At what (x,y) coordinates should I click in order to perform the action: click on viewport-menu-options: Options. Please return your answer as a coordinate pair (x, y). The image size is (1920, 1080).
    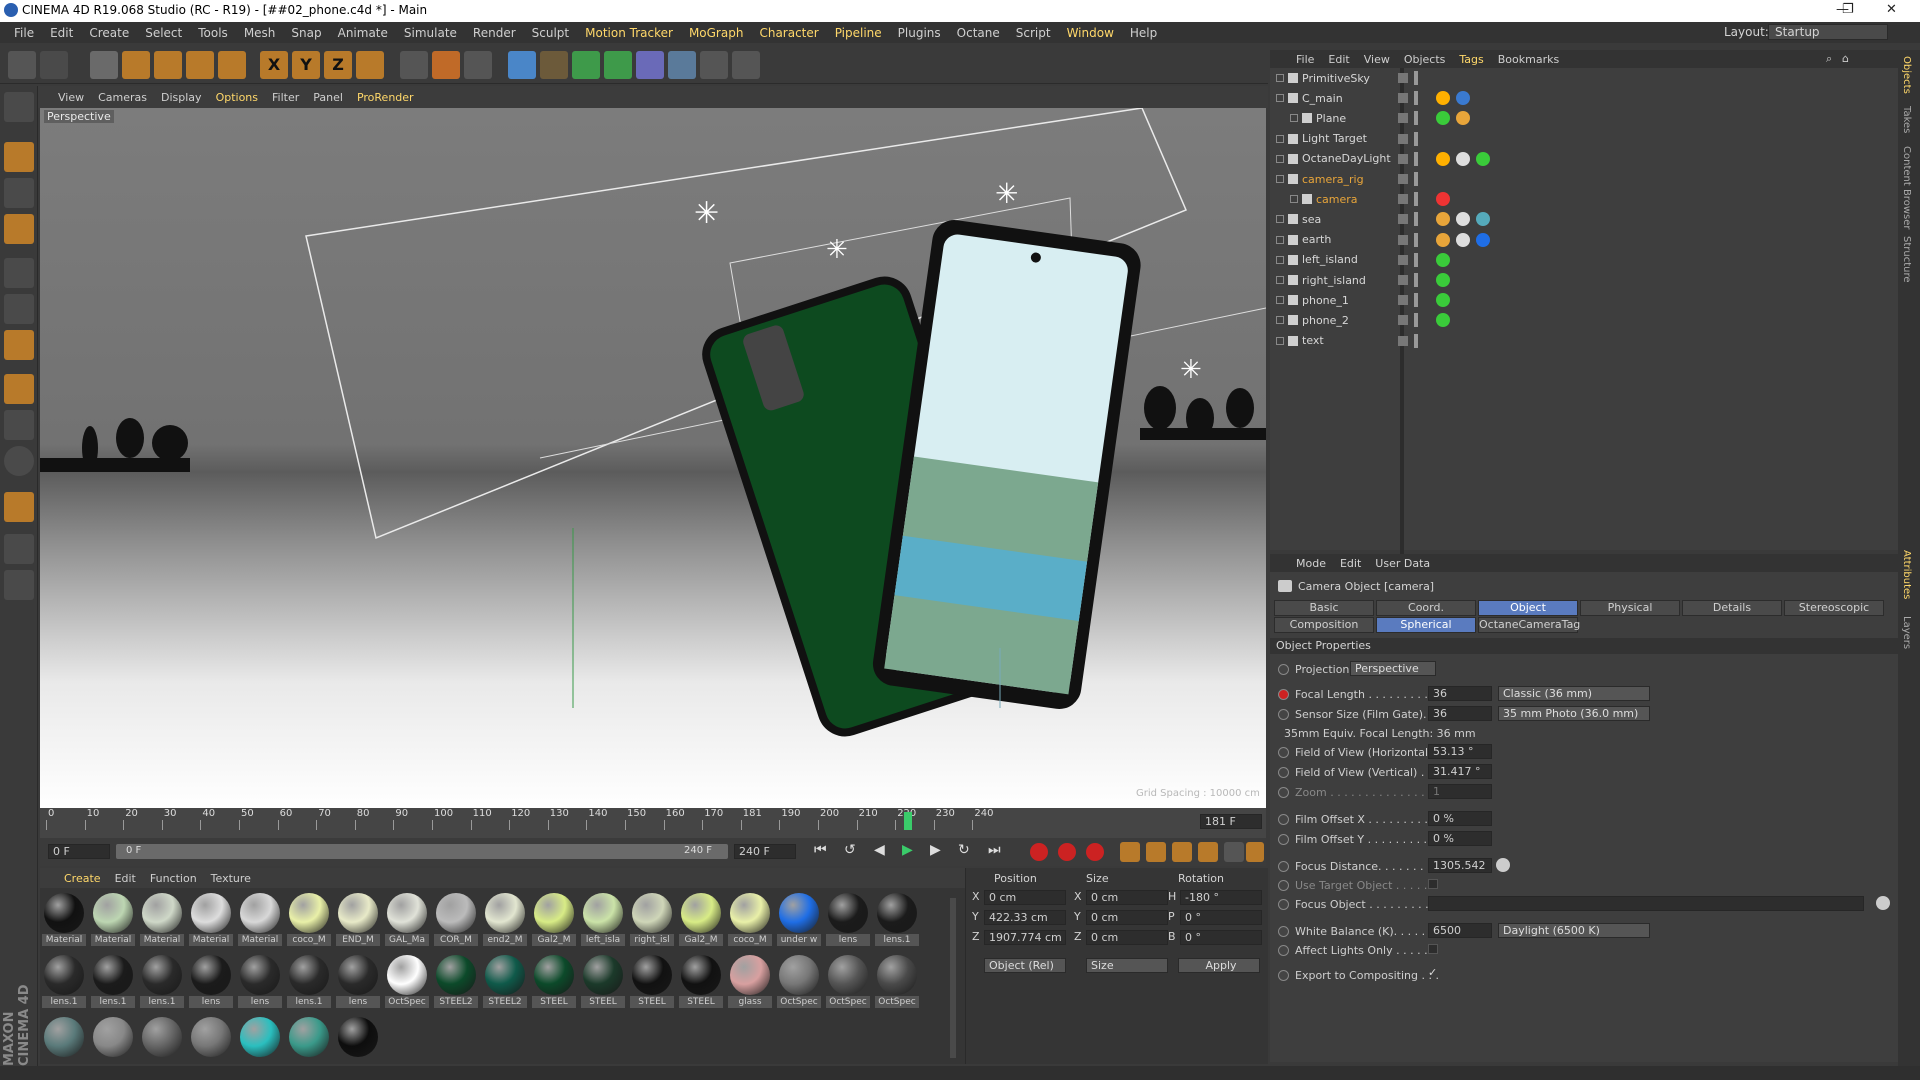
    Looking at the image, I should click on (237, 97).